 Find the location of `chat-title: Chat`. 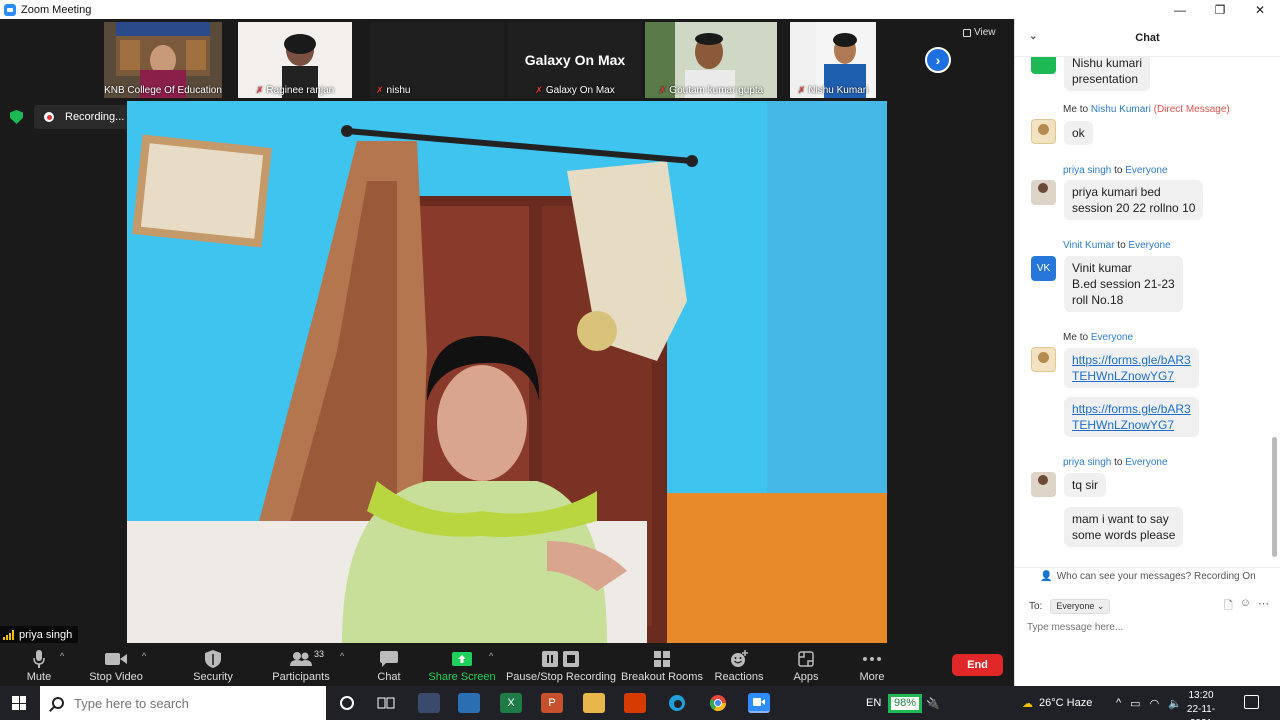

chat-title: Chat is located at coordinates (1147, 37).